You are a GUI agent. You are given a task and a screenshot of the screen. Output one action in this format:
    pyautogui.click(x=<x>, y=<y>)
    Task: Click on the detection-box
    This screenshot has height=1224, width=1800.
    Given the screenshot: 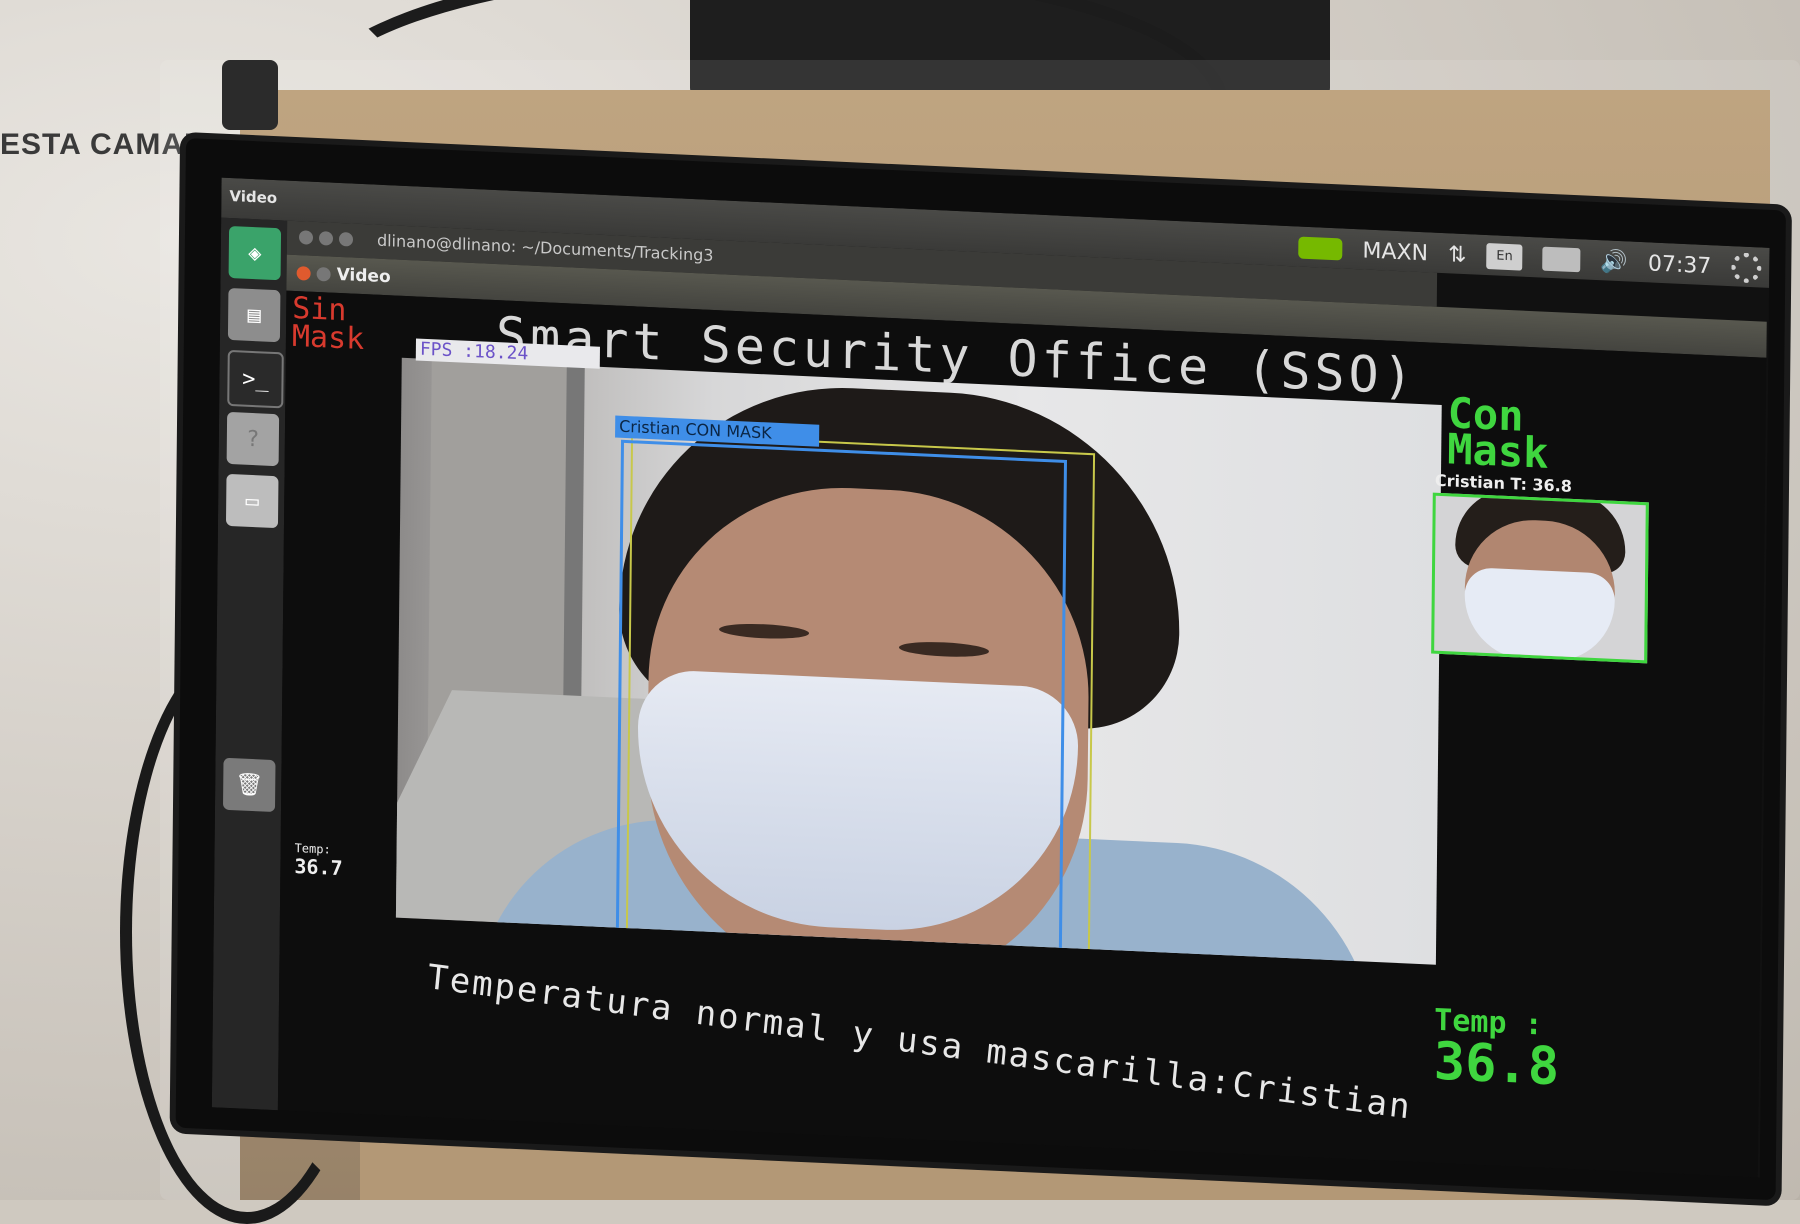 What is the action you would take?
    pyautogui.click(x=841, y=697)
    